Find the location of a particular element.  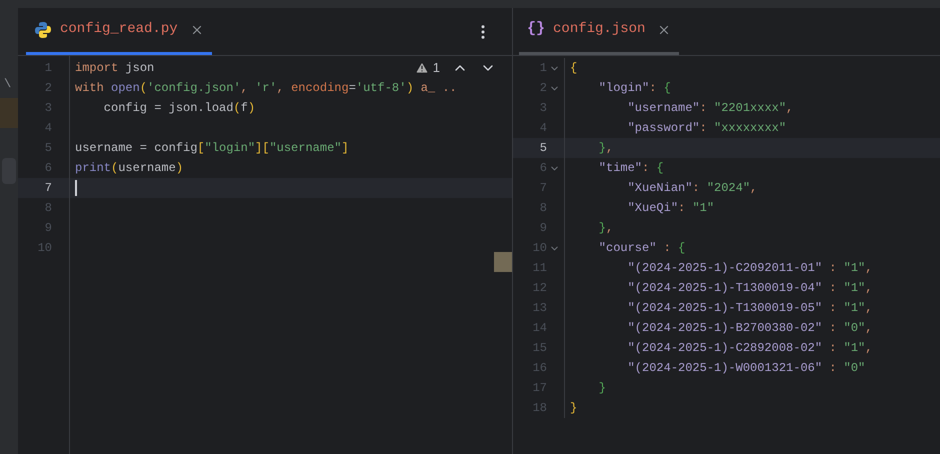

python-logo-icon is located at coordinates (43, 29).